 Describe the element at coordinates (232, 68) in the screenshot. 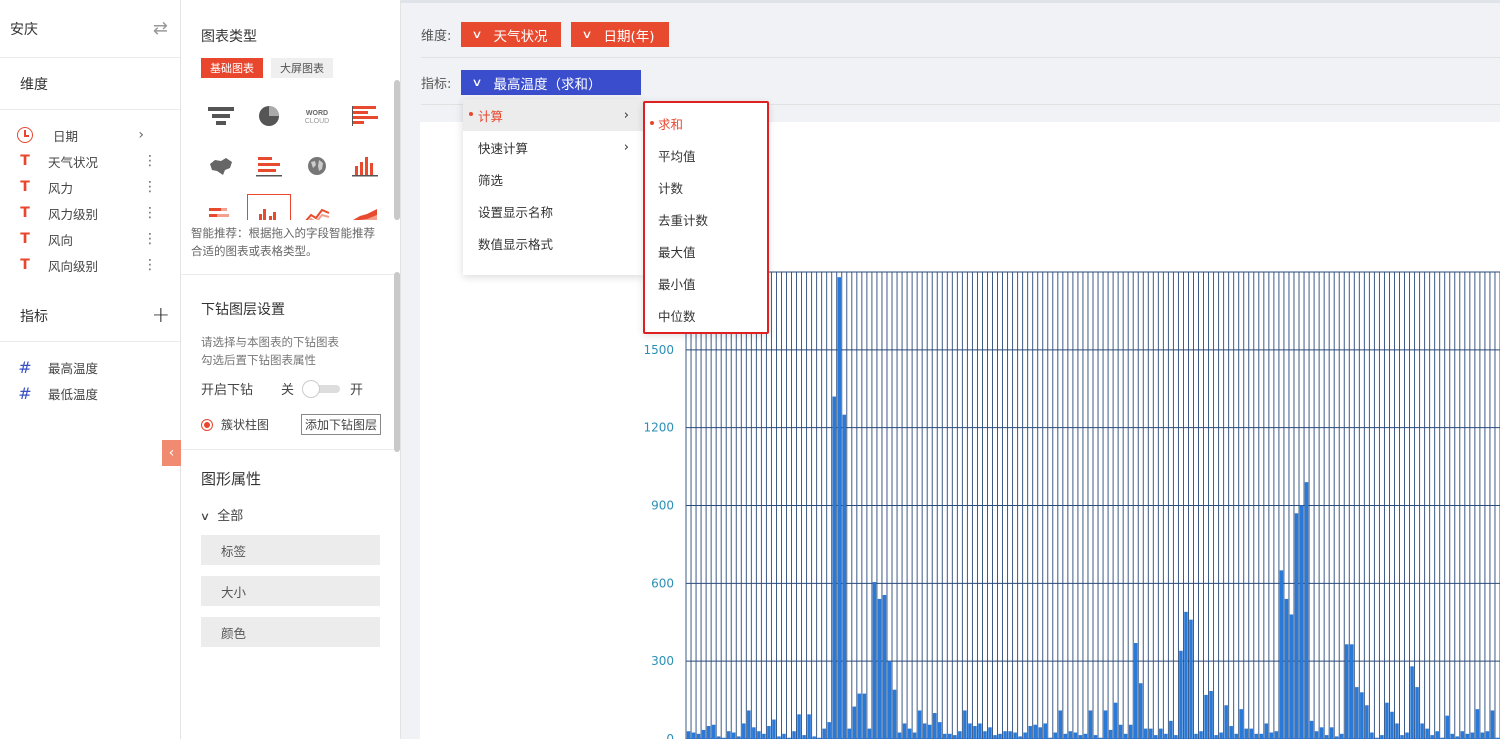

I see `tab-basic-charts: 基础图表` at that location.